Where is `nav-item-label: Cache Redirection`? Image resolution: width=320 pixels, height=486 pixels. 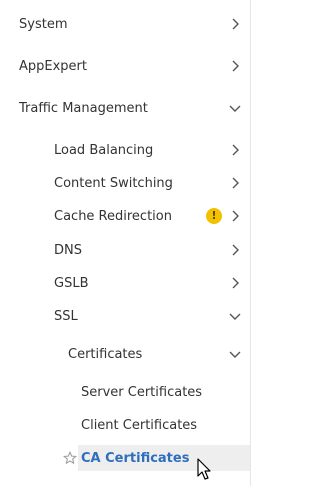
nav-item-label: Cache Redirection is located at coordinates (113, 216).